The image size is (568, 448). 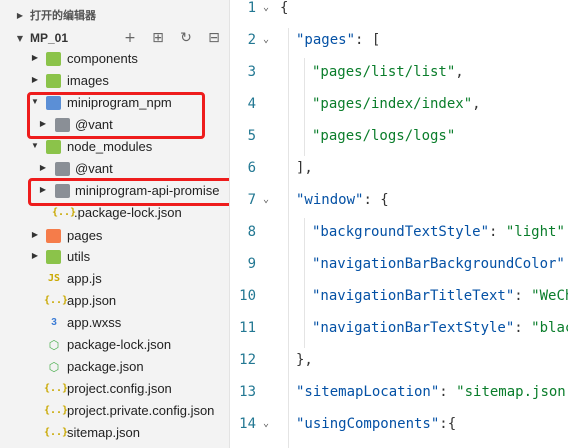 What do you see at coordinates (114, 236) in the screenshot?
I see `tree-folder: ▶ pages` at bounding box center [114, 236].